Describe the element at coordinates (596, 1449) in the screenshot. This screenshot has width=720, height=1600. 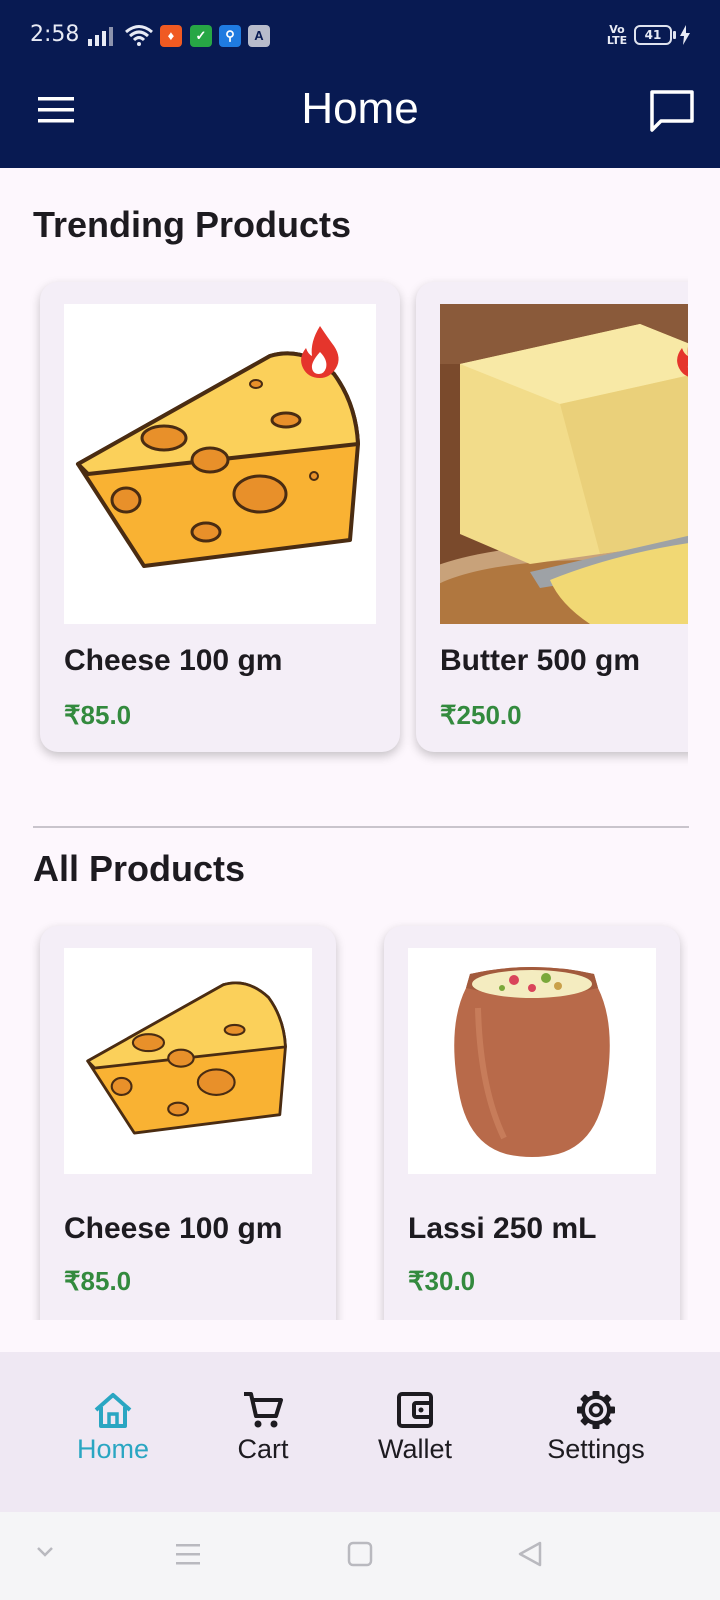
I see `nav-label: Settings` at that location.